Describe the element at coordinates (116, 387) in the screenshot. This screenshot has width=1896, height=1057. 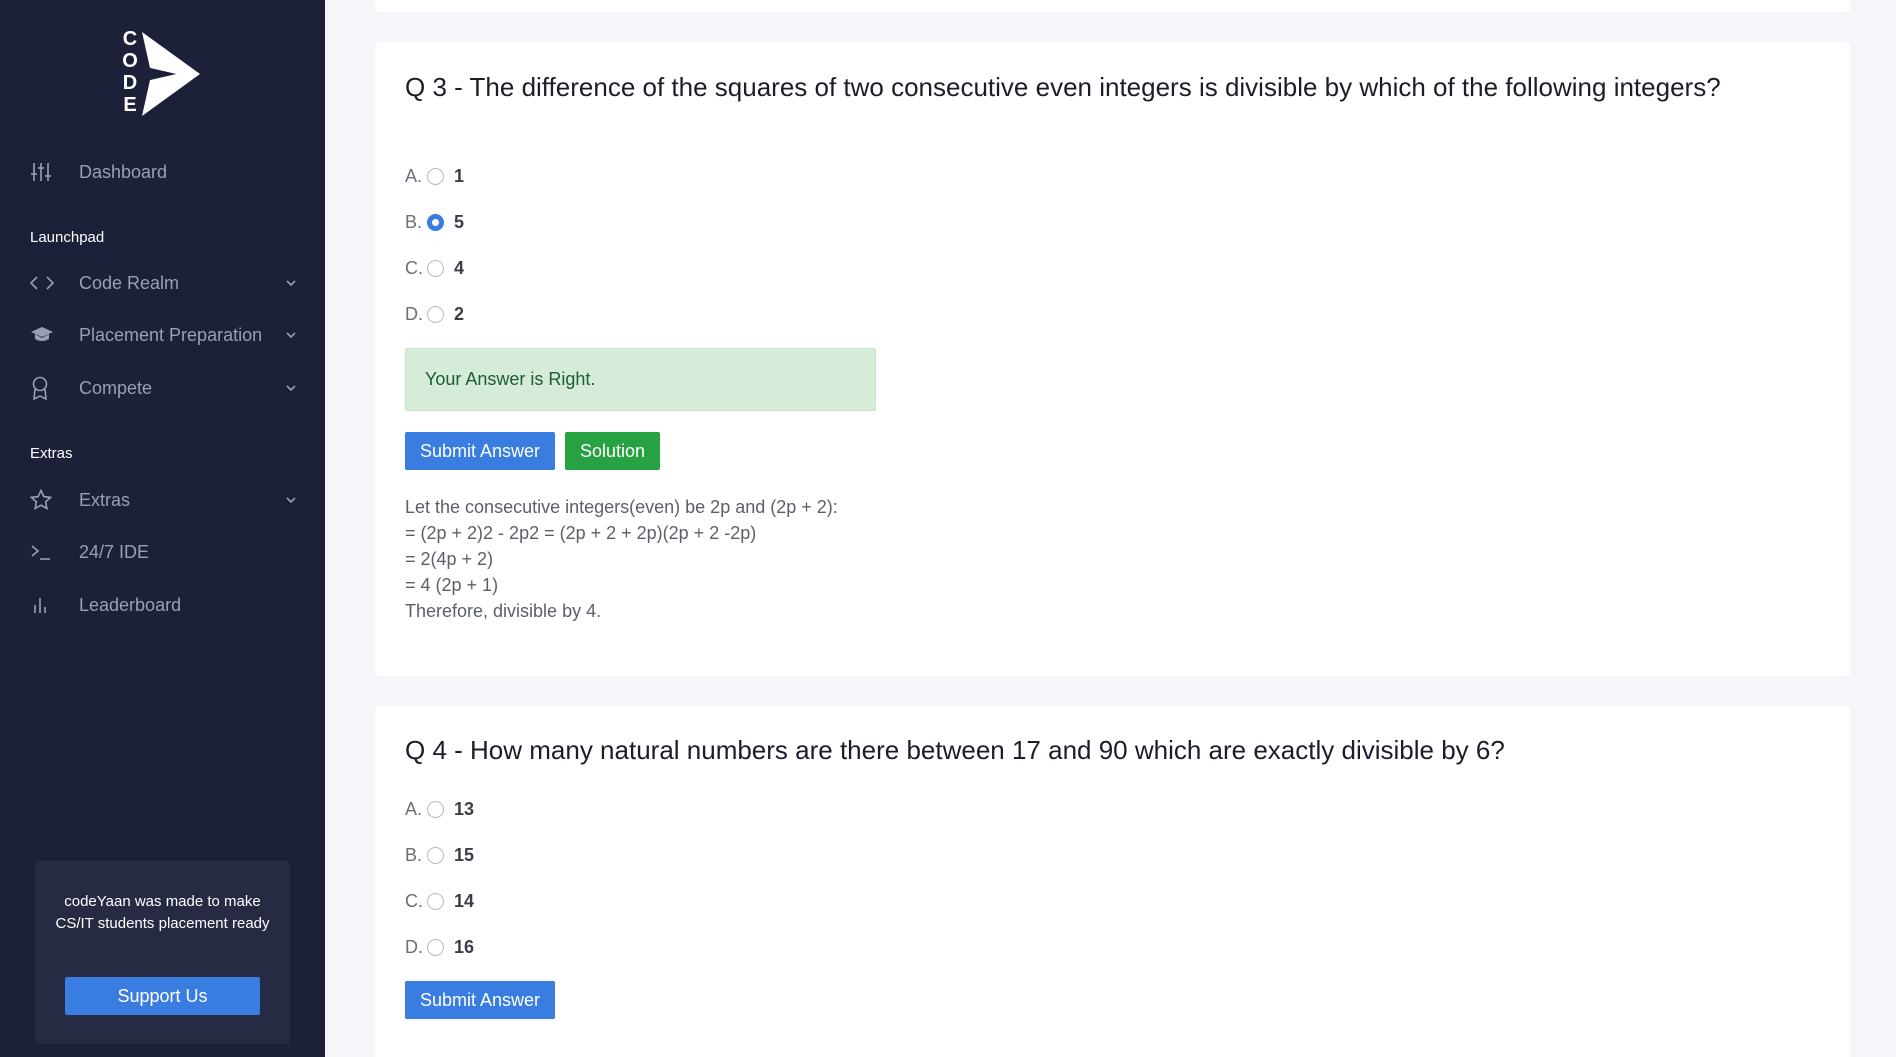
I see `sidebar-item-label: Compete` at that location.